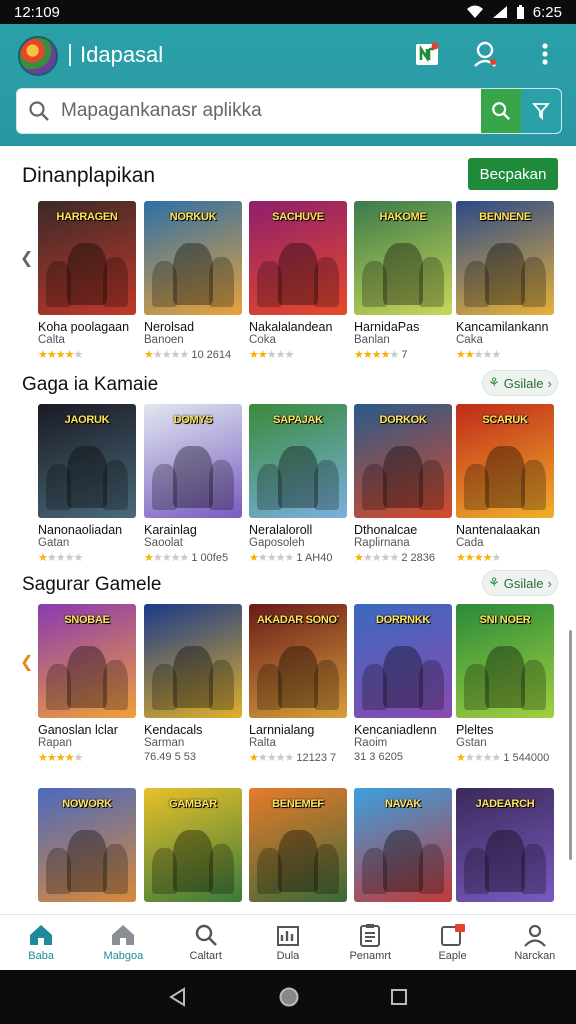 The image size is (576, 1024). What do you see at coordinates (298, 661) in the screenshot?
I see `game-thumbnail: AKADAR SONOT` at bounding box center [298, 661].